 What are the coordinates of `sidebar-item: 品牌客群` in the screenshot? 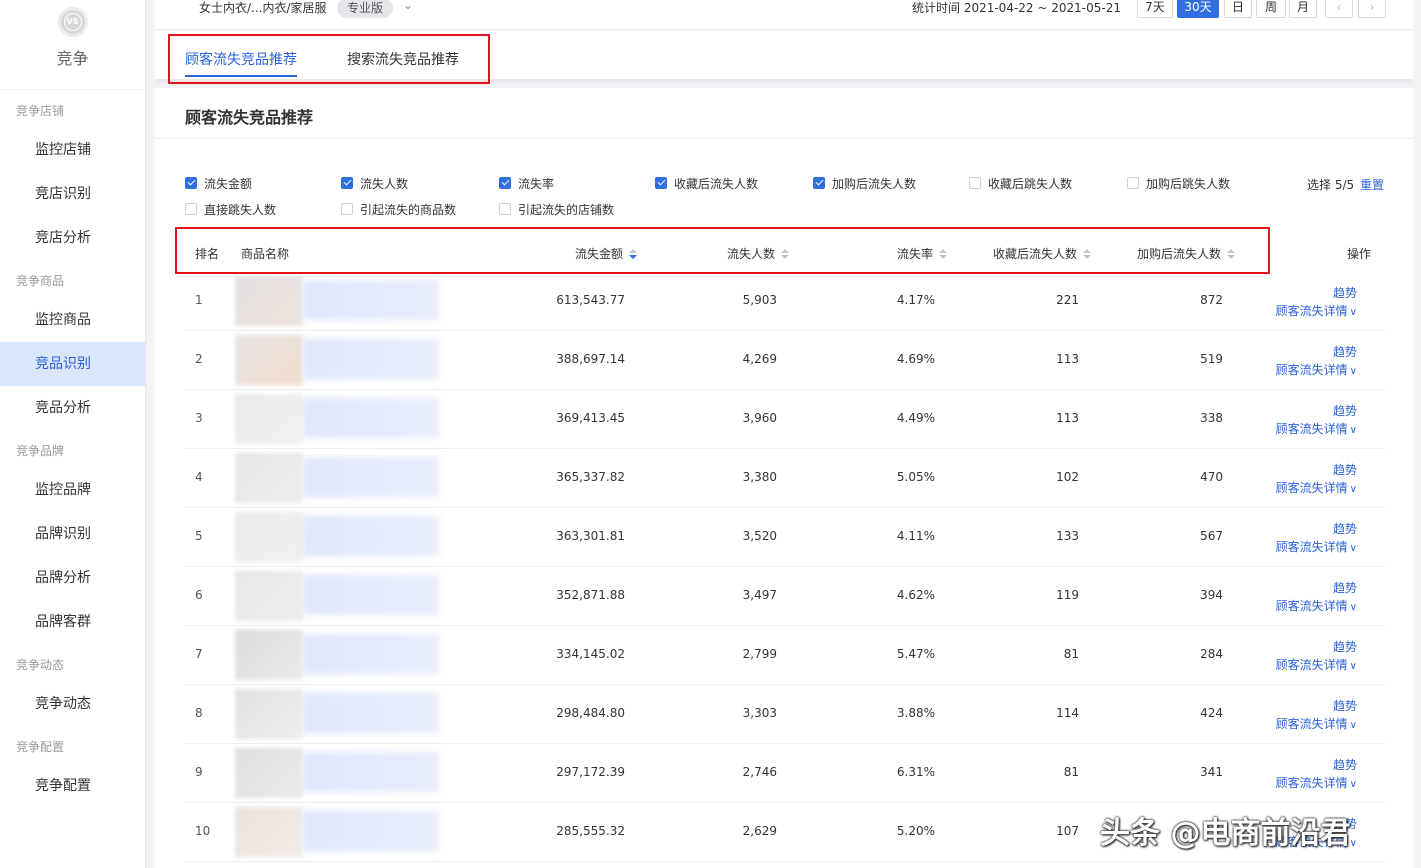 It's located at (72, 622).